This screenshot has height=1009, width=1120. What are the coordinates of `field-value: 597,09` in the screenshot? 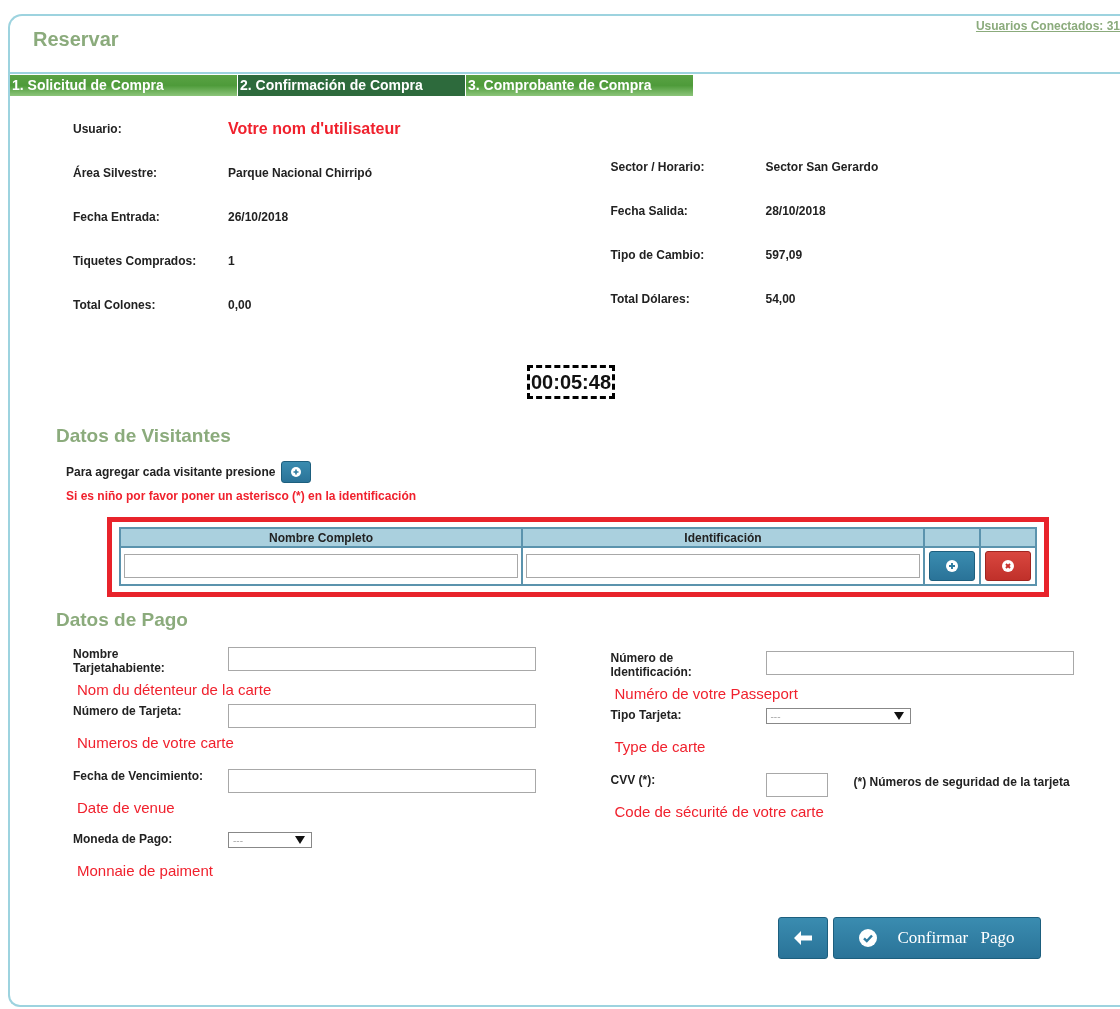 It's located at (784, 255).